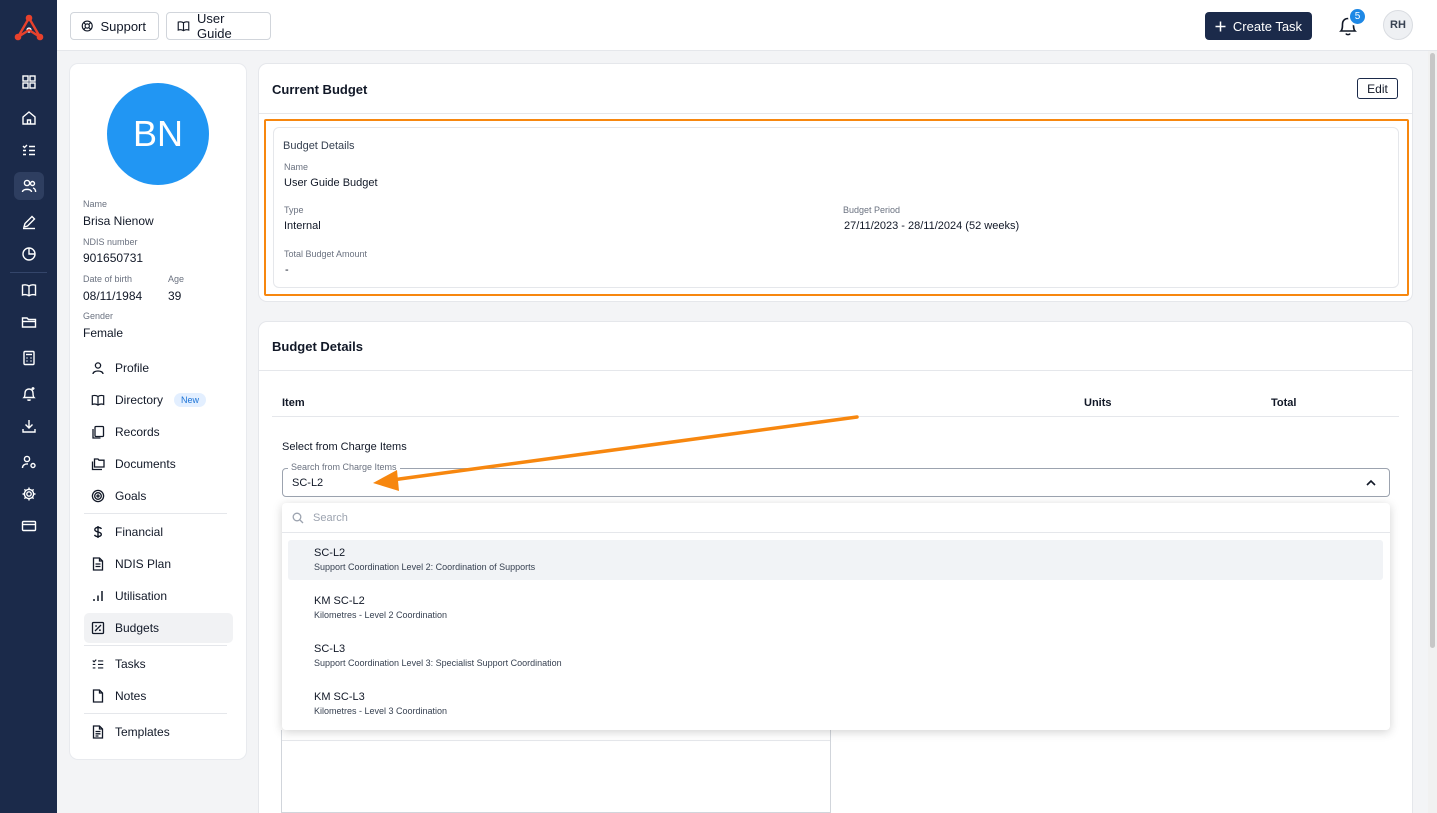 Image resolution: width=1437 pixels, height=813 pixels. I want to click on nav-rail, so click(28, 406).